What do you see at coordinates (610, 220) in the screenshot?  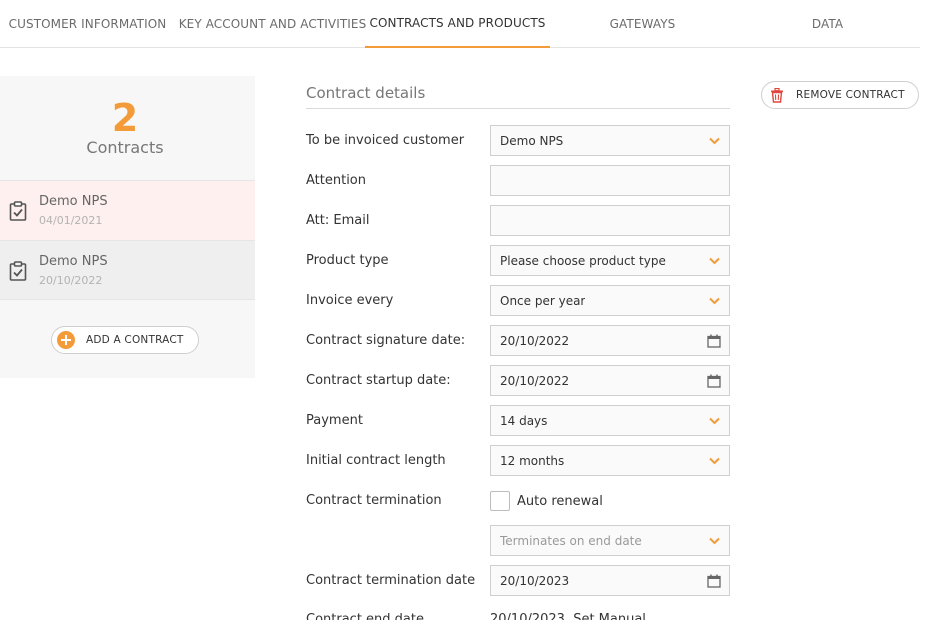 I see `att-email-input` at bounding box center [610, 220].